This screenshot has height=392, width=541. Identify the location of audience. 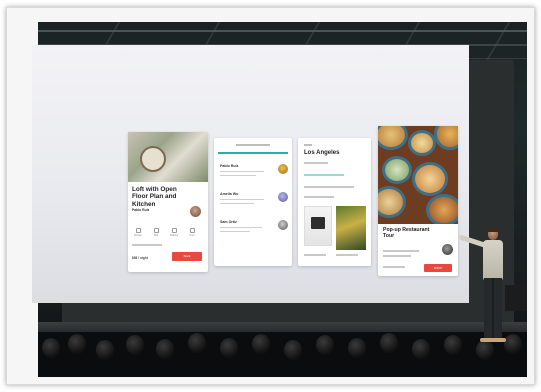
(282, 354).